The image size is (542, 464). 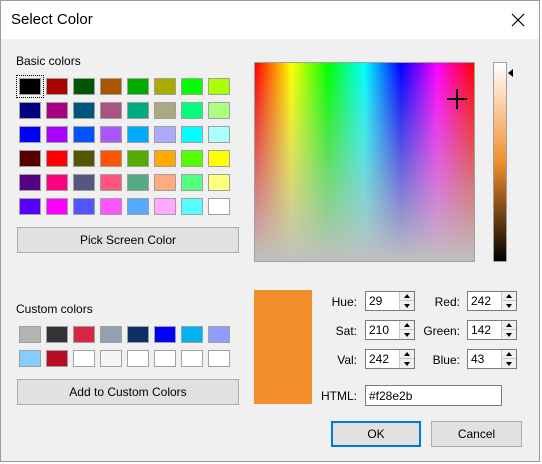 What do you see at coordinates (128, 240) in the screenshot?
I see `pick-screen-color-button: Pick Screen Color` at bounding box center [128, 240].